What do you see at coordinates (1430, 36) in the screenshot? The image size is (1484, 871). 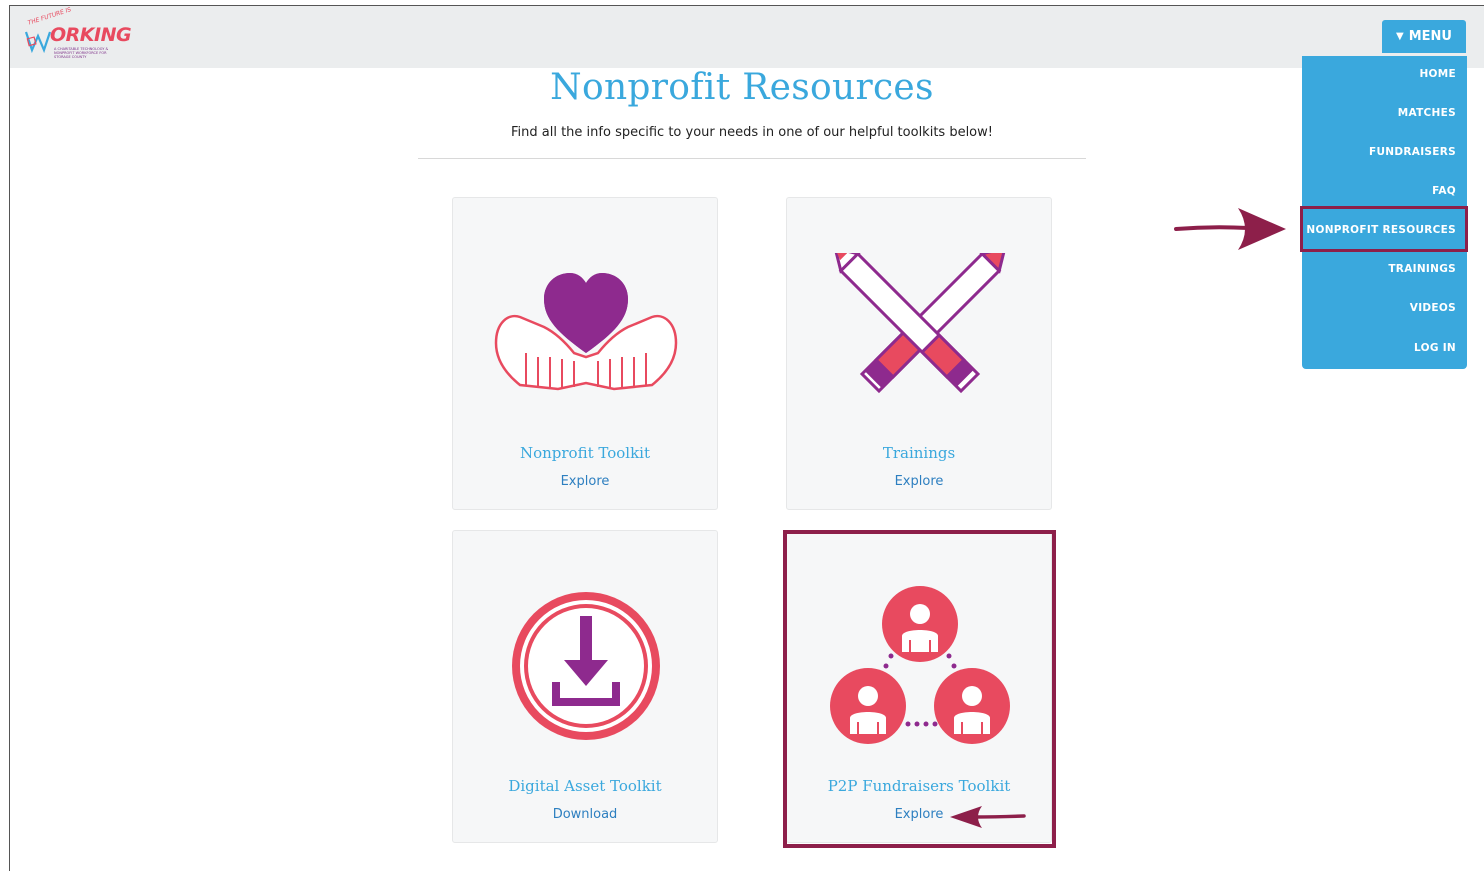 I see `menu-button-label: MENU` at bounding box center [1430, 36].